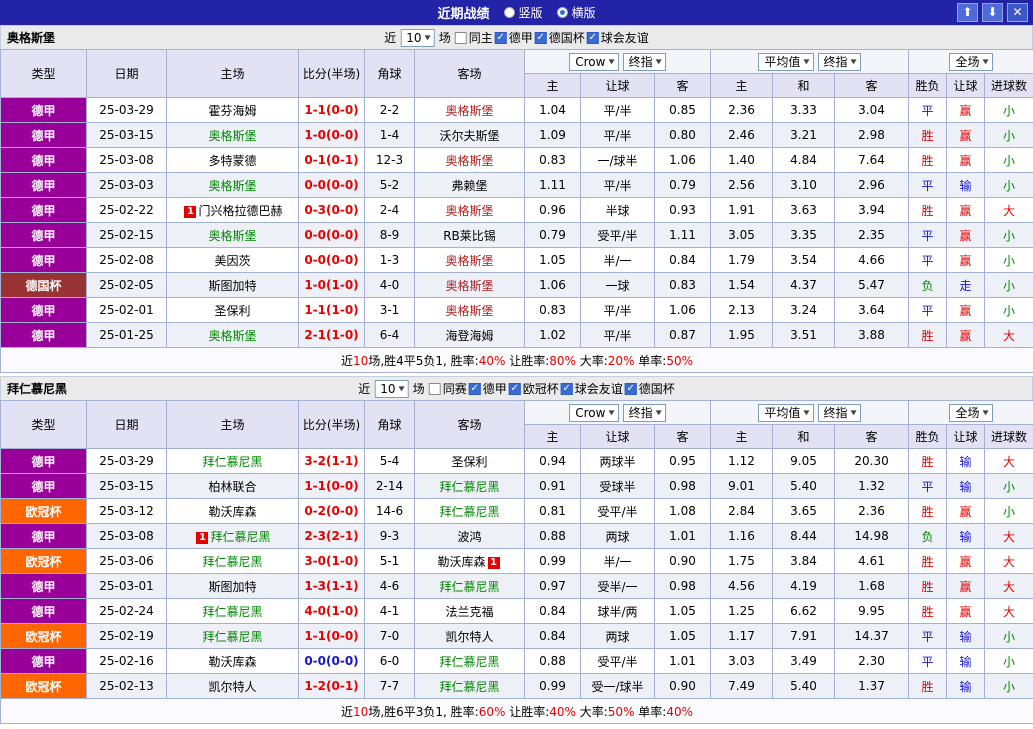 The width and height of the screenshot is (1033, 729). I want to click on team-name: 霍芬海姆, so click(232, 111).